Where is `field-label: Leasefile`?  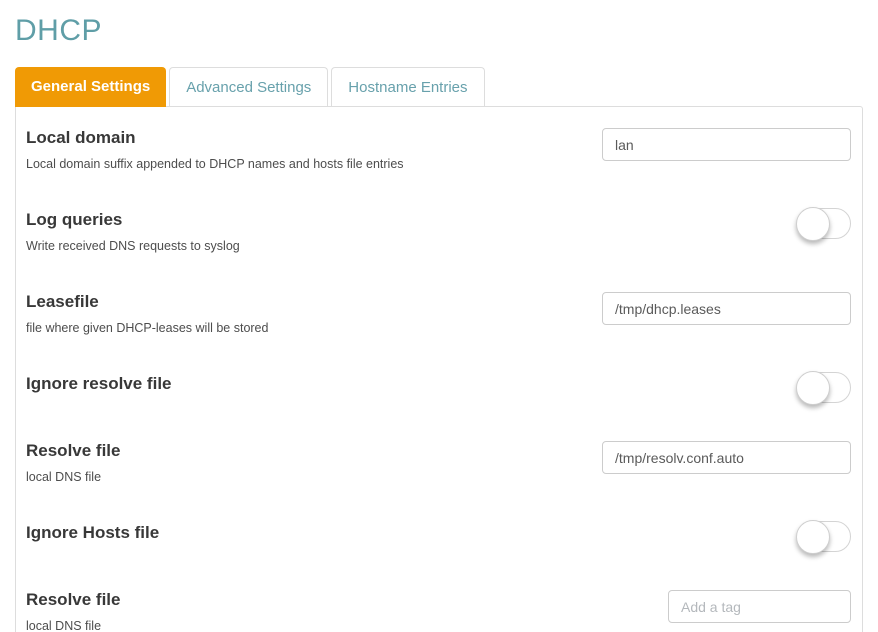
field-label: Leasefile is located at coordinates (62, 301).